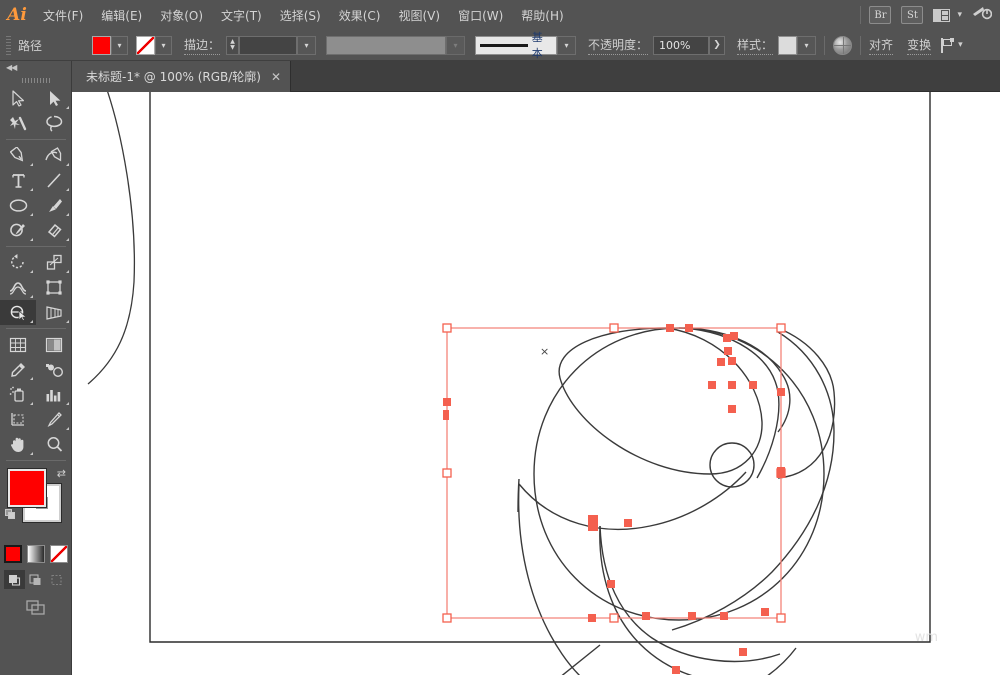 This screenshot has height=675, width=1000. Describe the element at coordinates (982, 15) in the screenshot. I see `workspace-switcher-icon` at that location.